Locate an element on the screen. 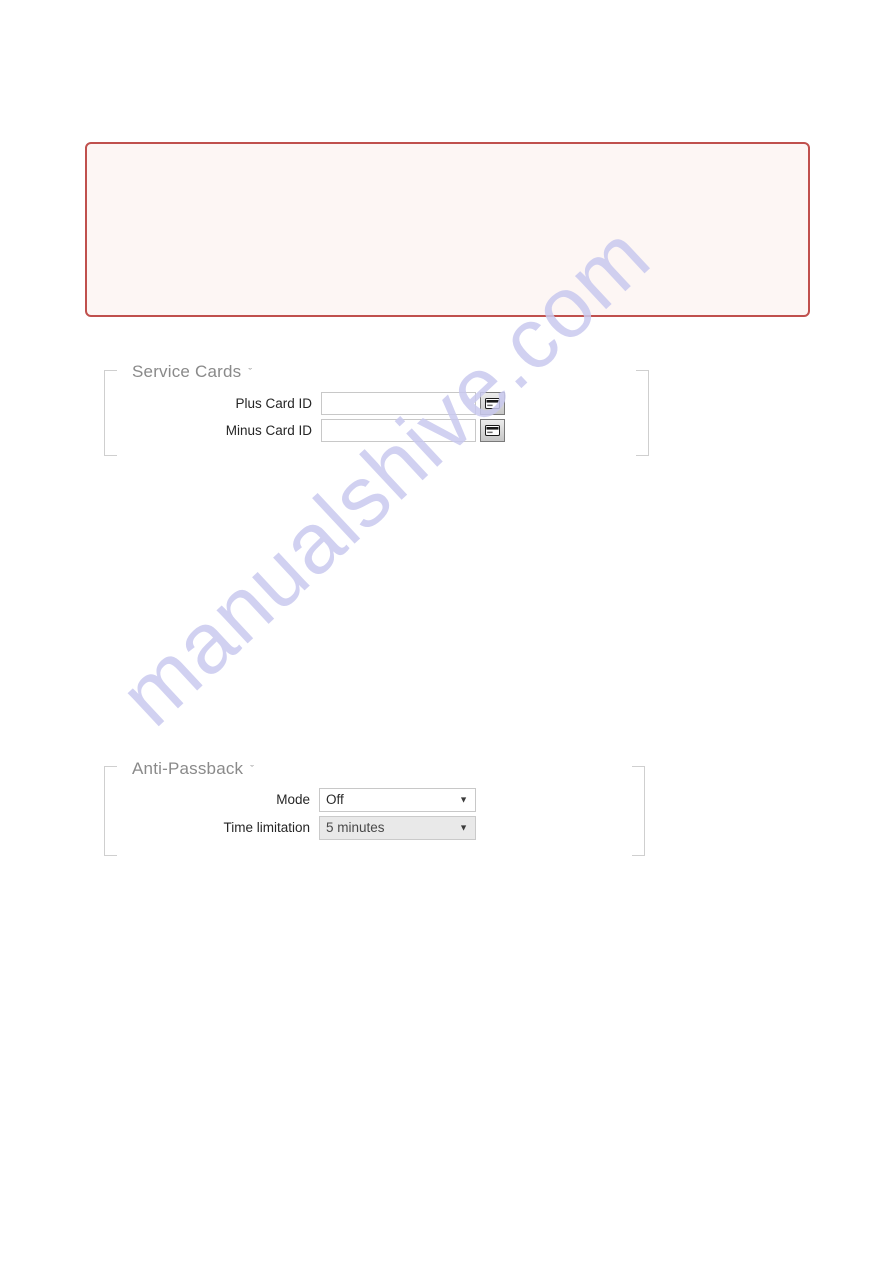  plus-card-id-input is located at coordinates (398, 403).